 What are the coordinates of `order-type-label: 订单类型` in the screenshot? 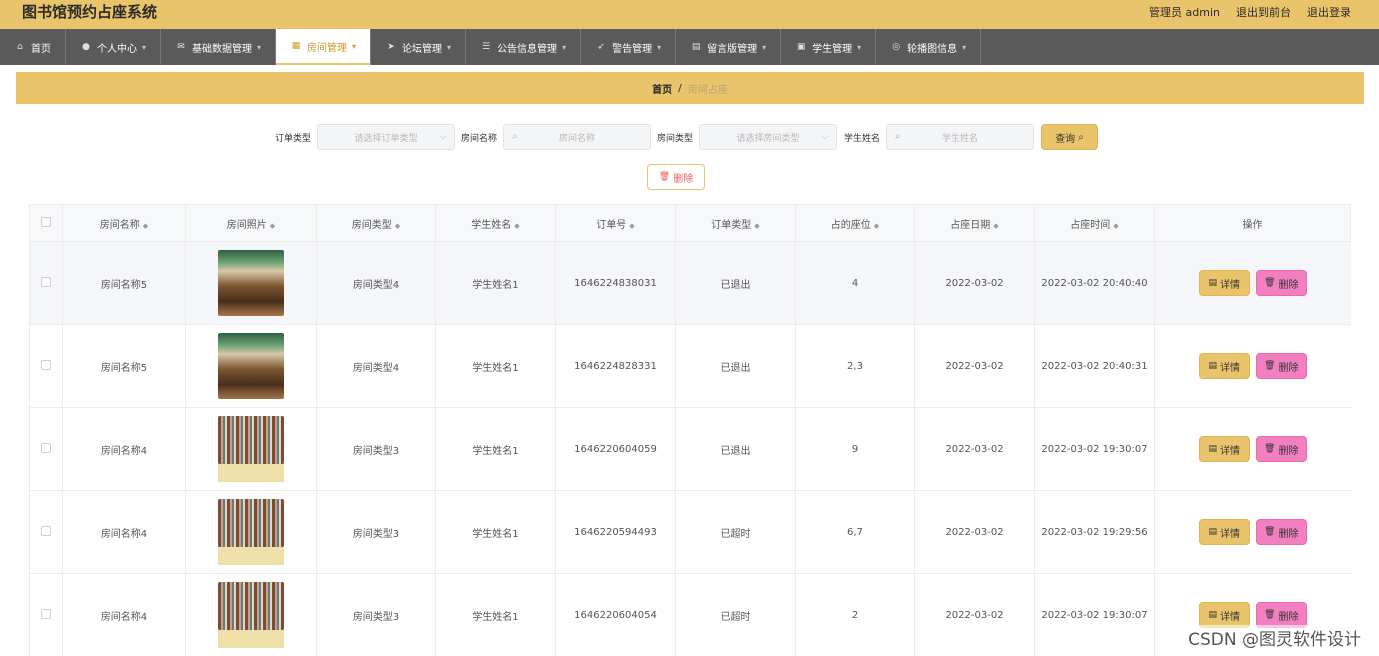 It's located at (293, 139).